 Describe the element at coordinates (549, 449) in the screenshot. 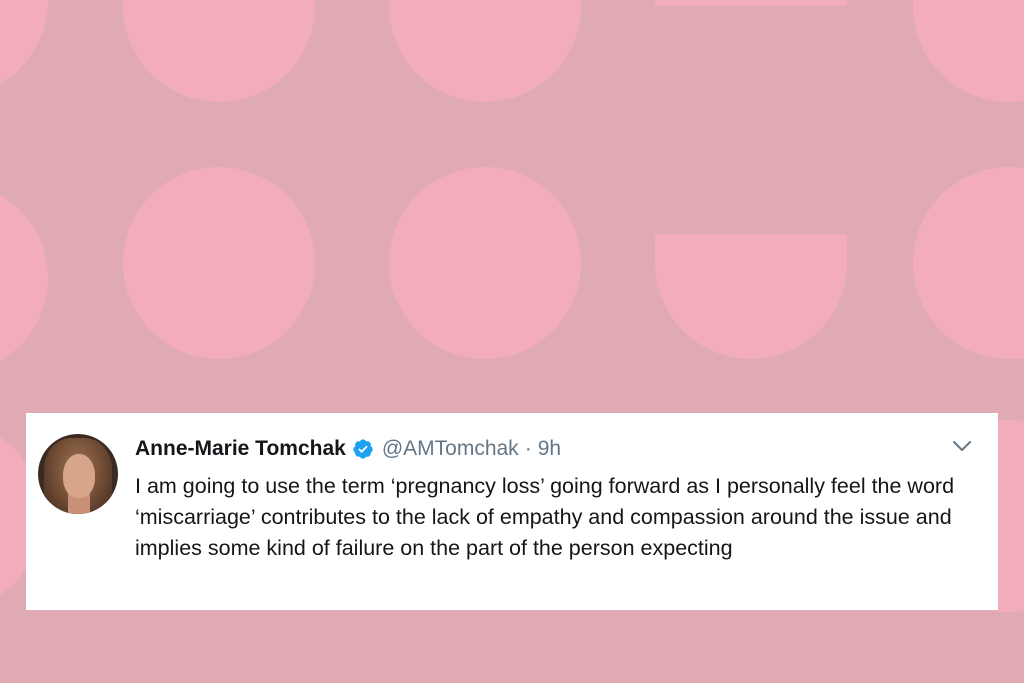

I see `tweet-timestamp: 9h` at that location.